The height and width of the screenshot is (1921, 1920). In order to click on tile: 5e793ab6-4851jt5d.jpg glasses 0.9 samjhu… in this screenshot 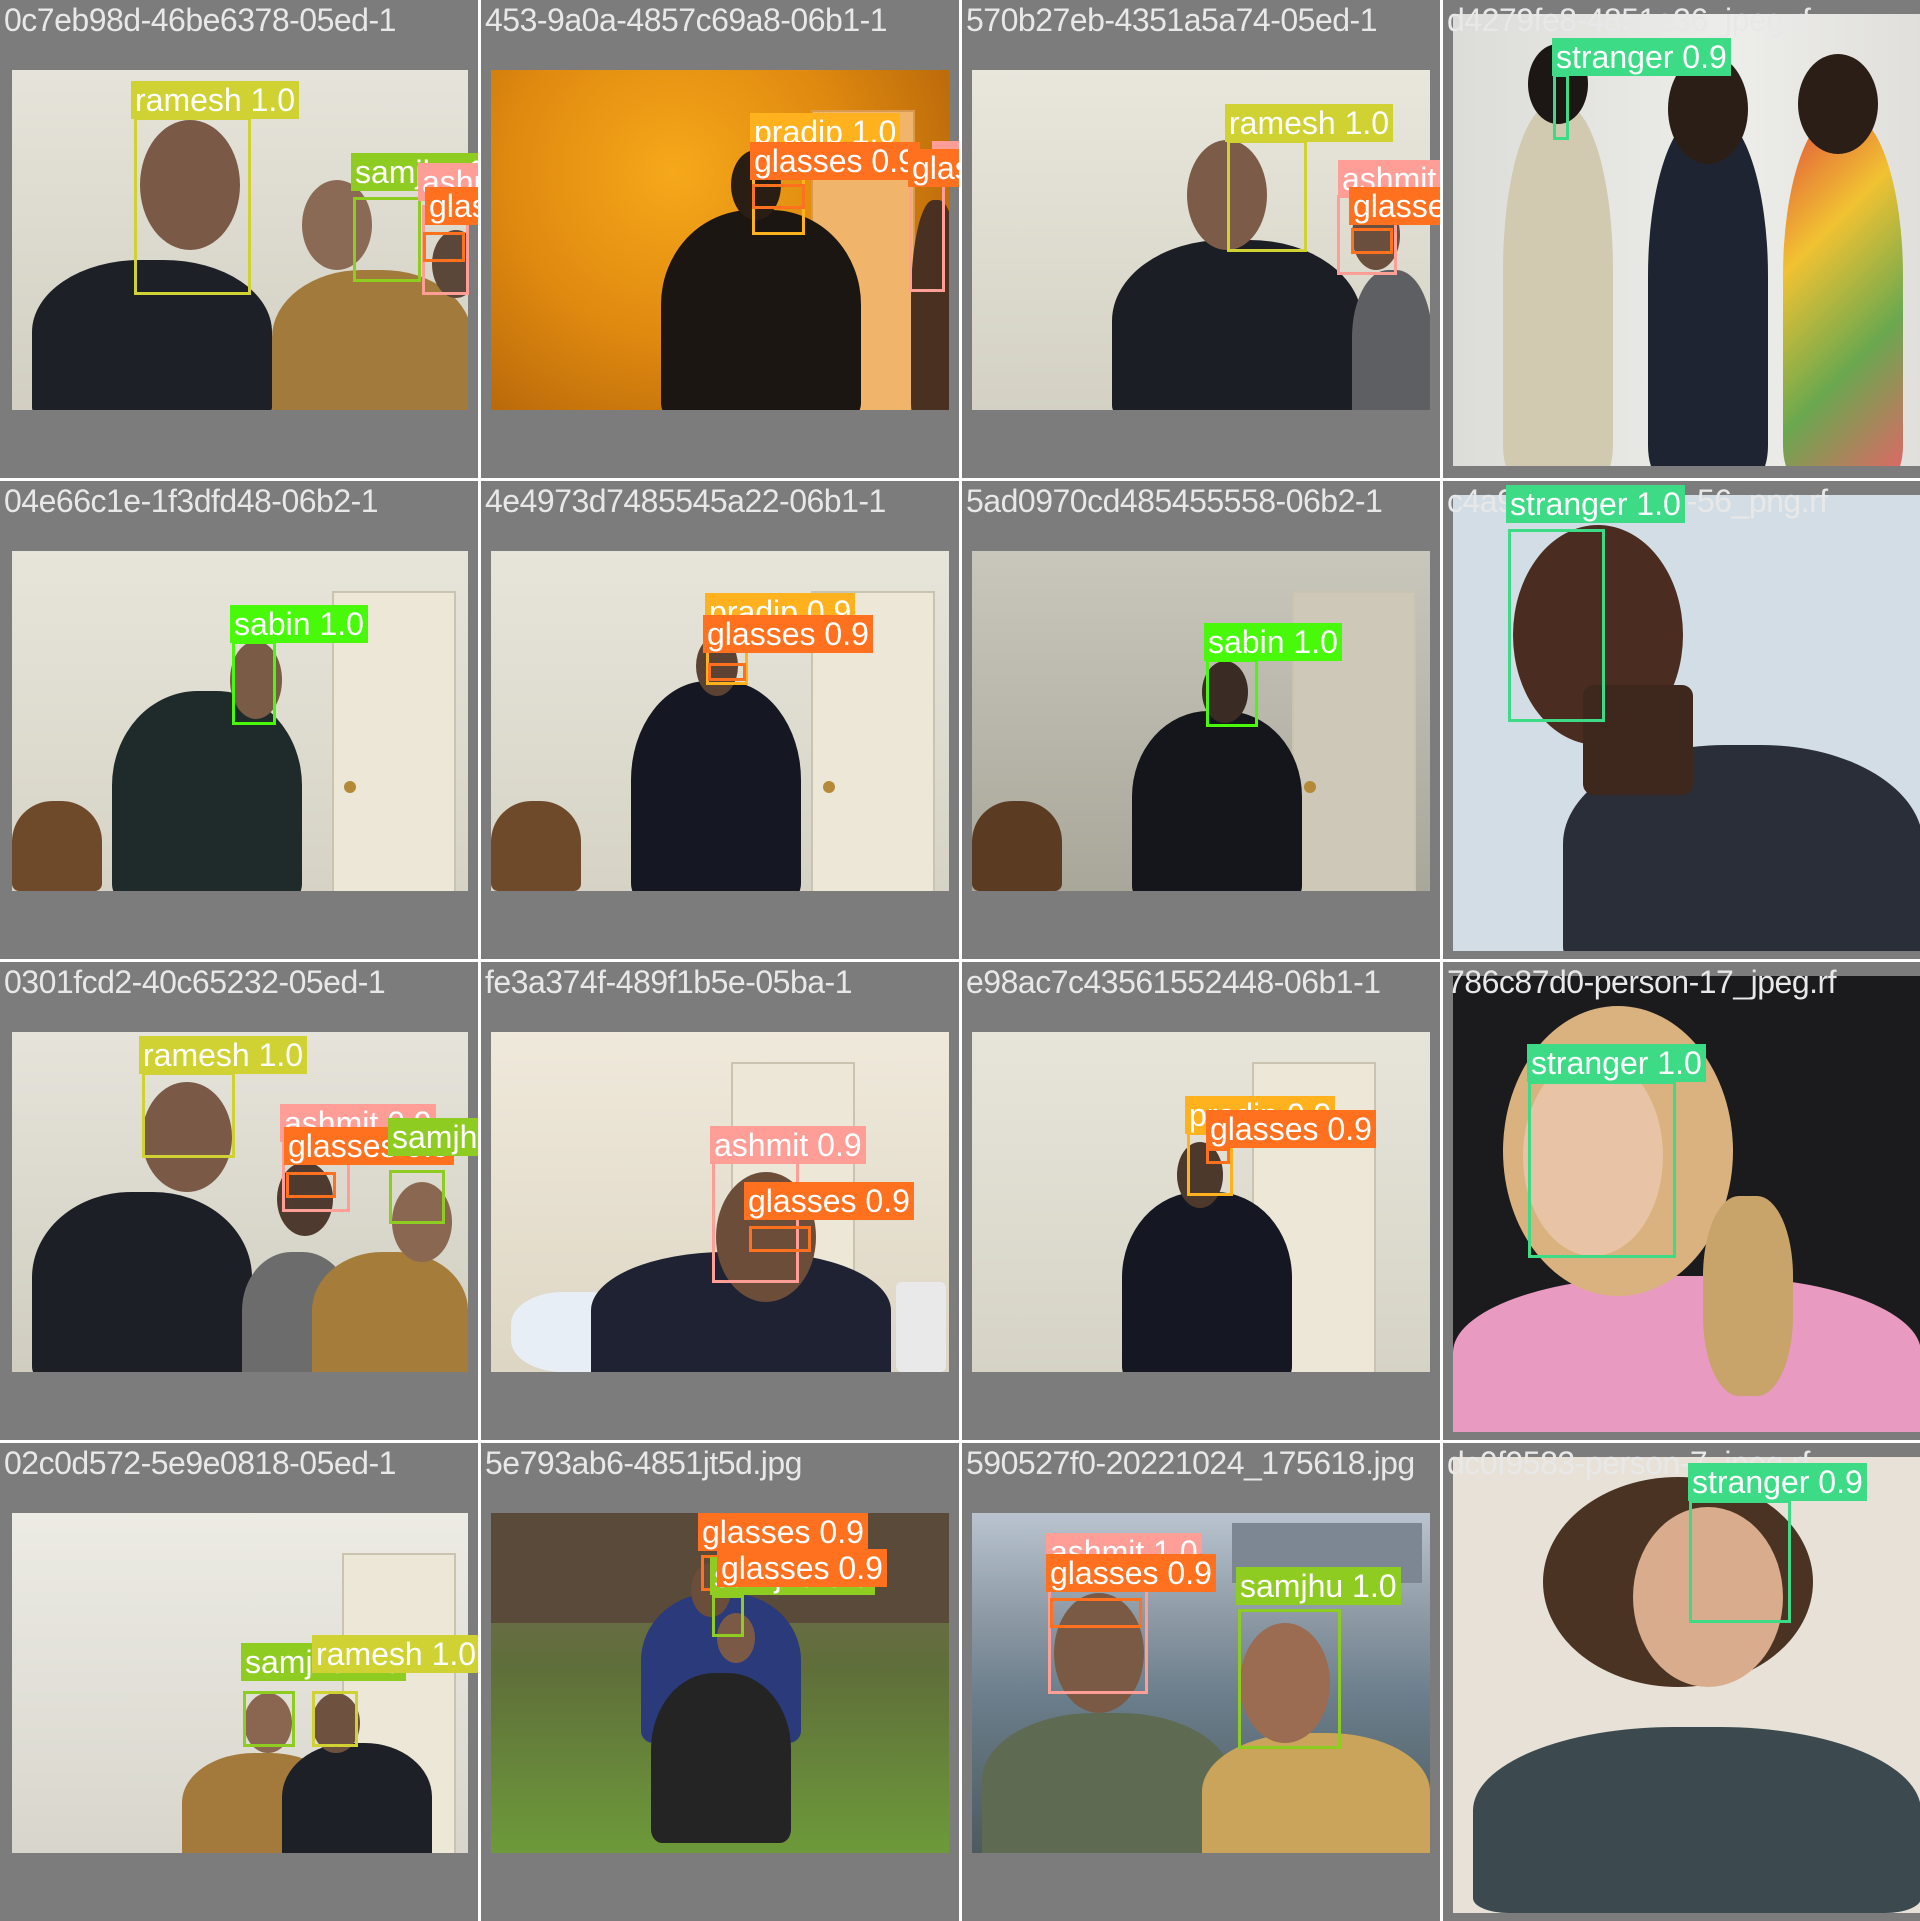, I will do `click(720, 1682)`.